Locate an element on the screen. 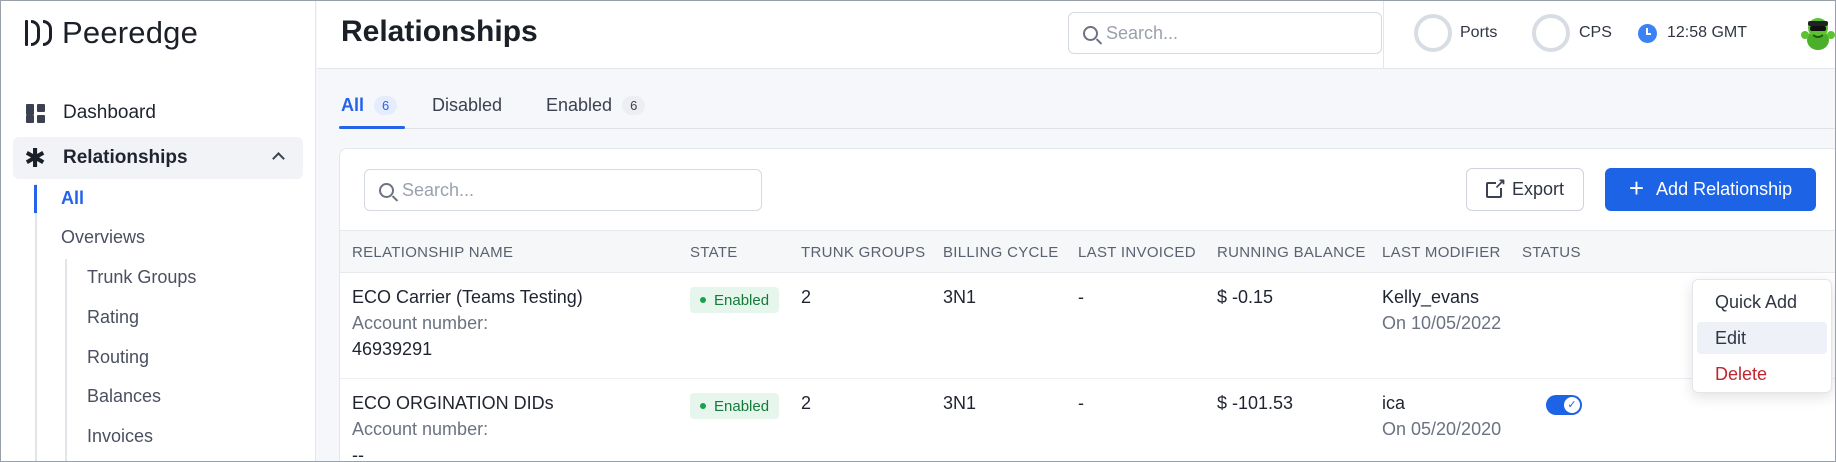 The height and width of the screenshot is (462, 1836). column-header: LAST INVOICED is located at coordinates (1137, 252).